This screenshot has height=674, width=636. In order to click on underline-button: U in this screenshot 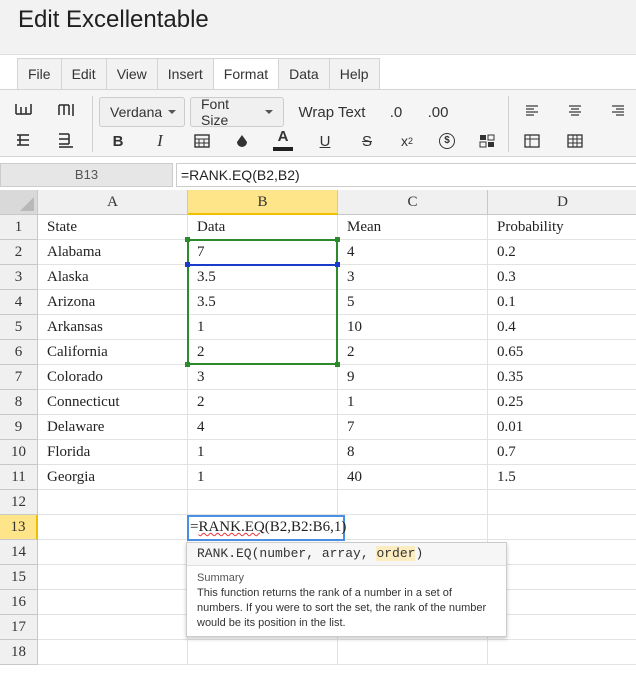, I will do `click(325, 141)`.